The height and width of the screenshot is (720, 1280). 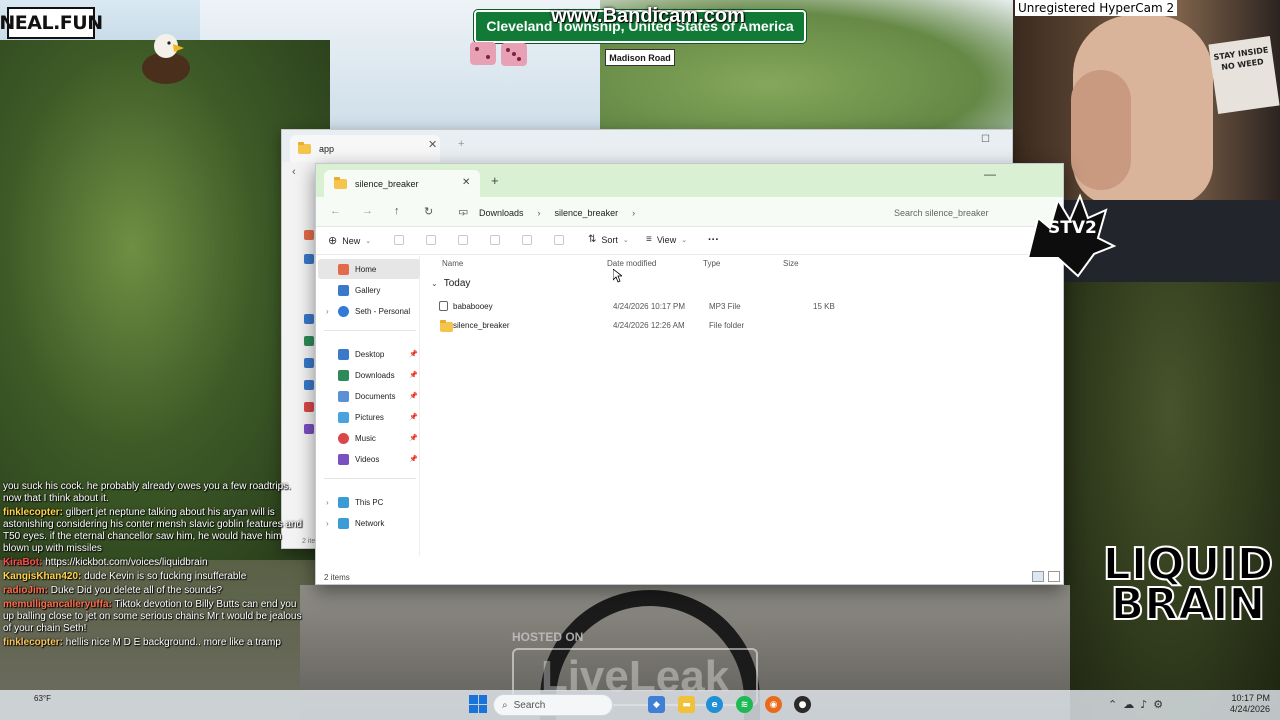 I want to click on search-input: Search silence_breaker, so click(x=948, y=213).